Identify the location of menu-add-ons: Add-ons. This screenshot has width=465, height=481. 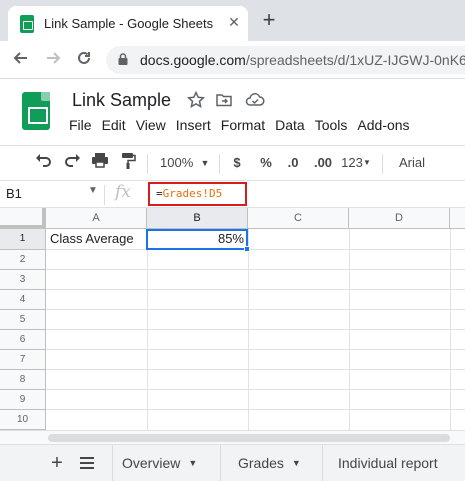
(383, 127).